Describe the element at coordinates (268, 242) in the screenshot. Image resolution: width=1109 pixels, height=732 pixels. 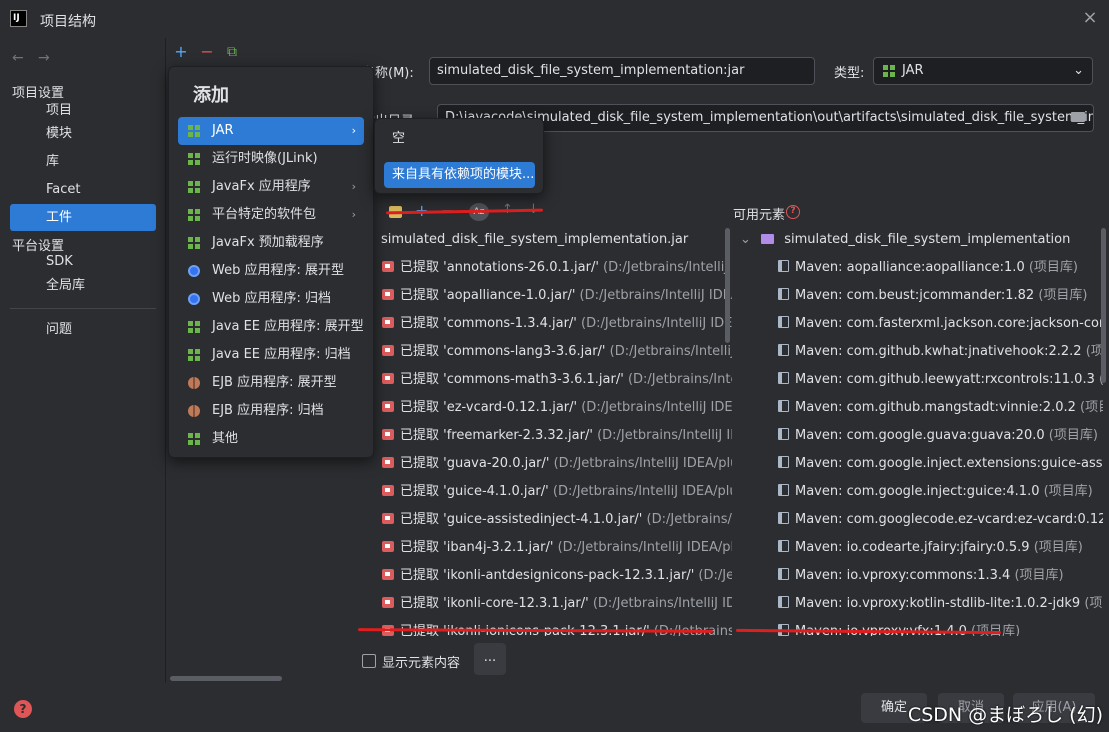
I see `popup-item-label: JavaFx 预加载程序` at that location.